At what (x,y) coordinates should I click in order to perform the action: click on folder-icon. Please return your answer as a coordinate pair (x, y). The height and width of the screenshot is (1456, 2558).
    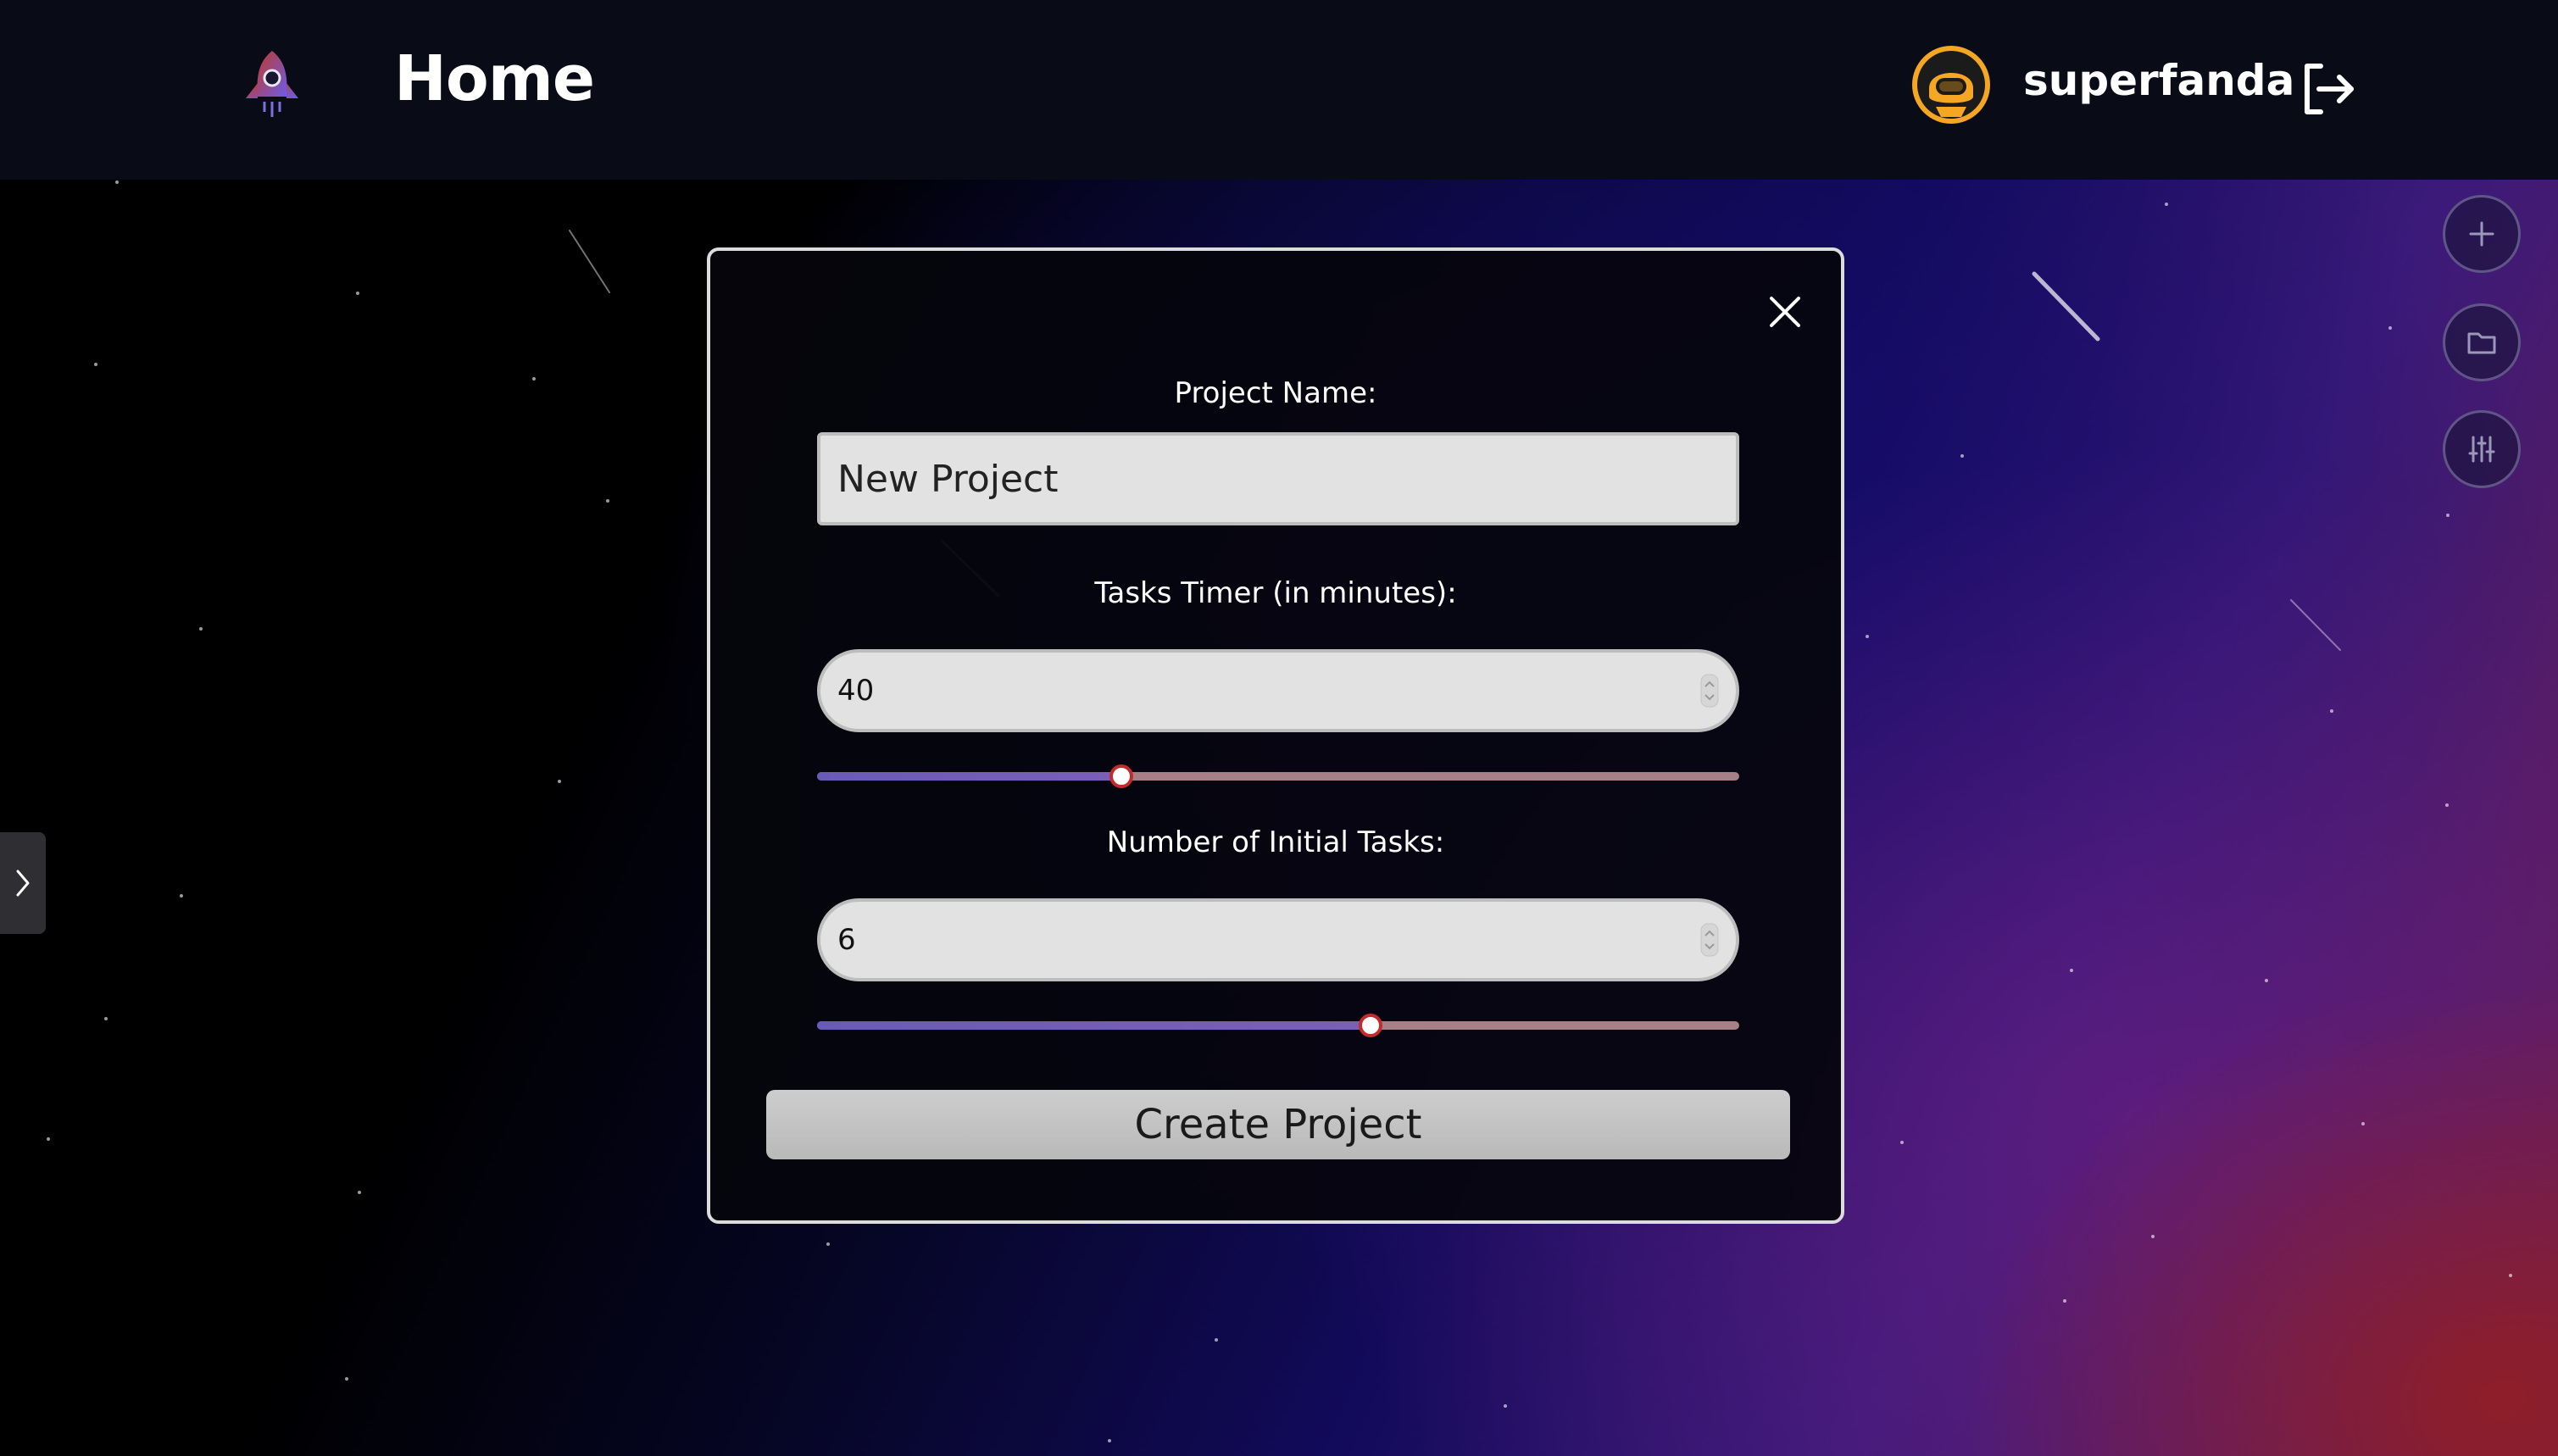
    Looking at the image, I should click on (2482, 343).